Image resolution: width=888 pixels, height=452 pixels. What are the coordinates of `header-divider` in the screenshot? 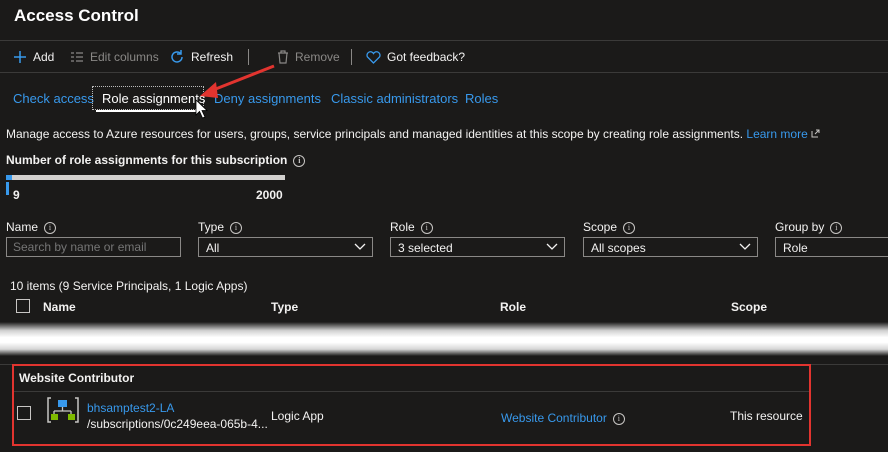 It's located at (444, 40).